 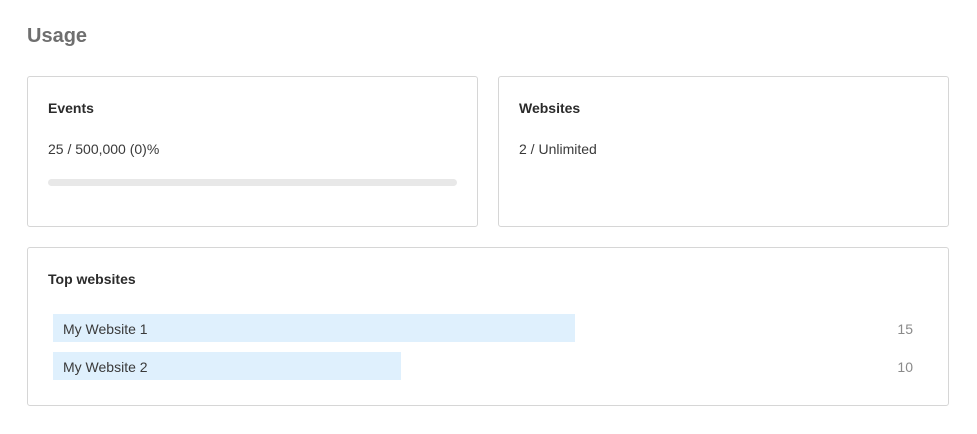 What do you see at coordinates (104, 149) in the screenshot?
I see `events-usage-value: 25 / 500,000 (0)%` at bounding box center [104, 149].